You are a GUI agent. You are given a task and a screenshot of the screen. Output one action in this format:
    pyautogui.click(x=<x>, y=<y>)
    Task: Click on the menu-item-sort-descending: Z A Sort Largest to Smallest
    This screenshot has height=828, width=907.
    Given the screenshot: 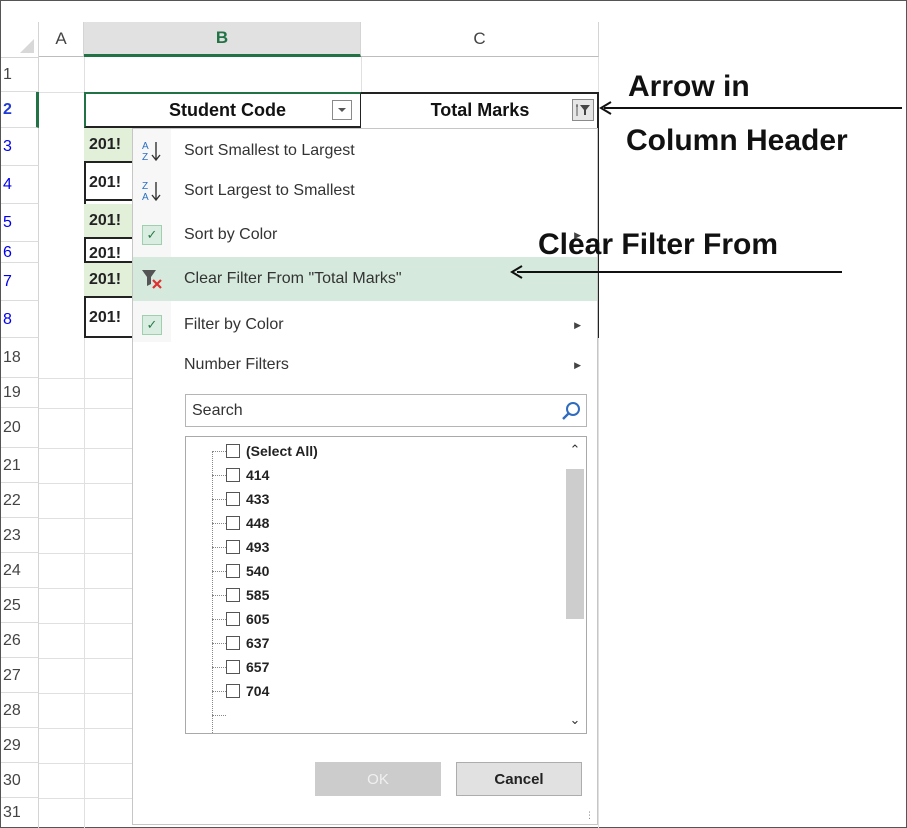 What is the action you would take?
    pyautogui.click(x=365, y=191)
    